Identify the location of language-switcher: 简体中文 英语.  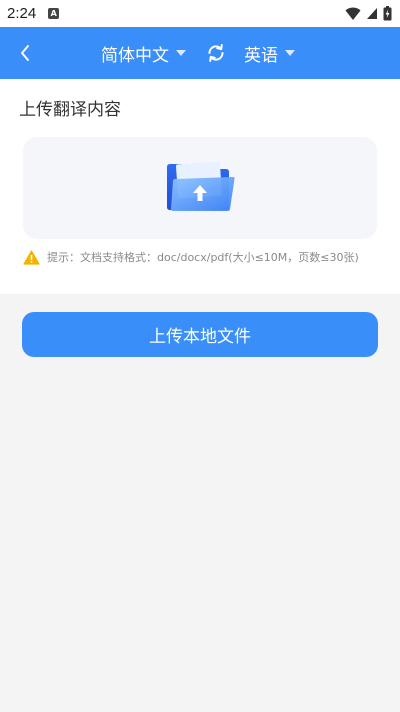
(200, 53).